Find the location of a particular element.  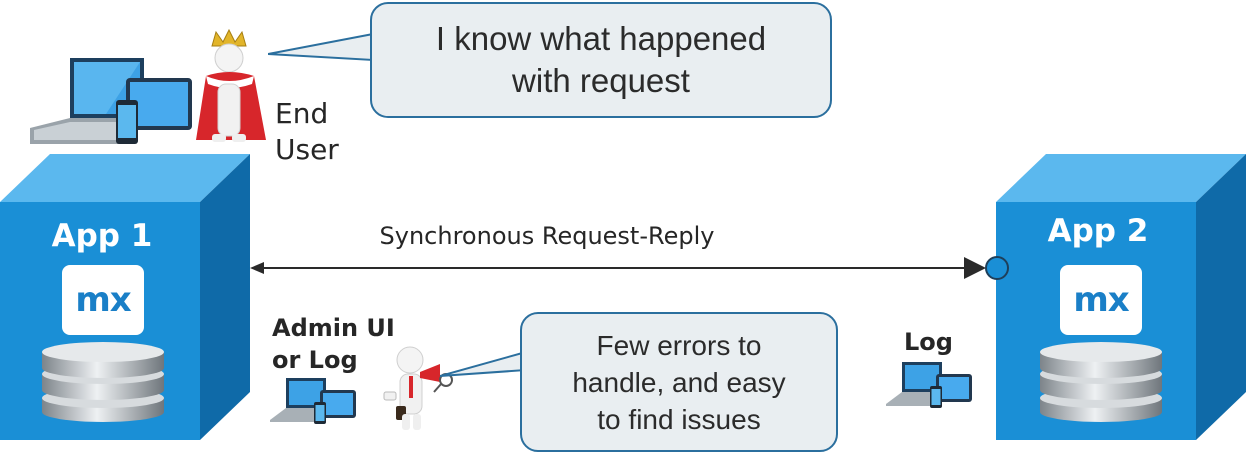

bubble-tail-top is located at coordinates (321, 47).